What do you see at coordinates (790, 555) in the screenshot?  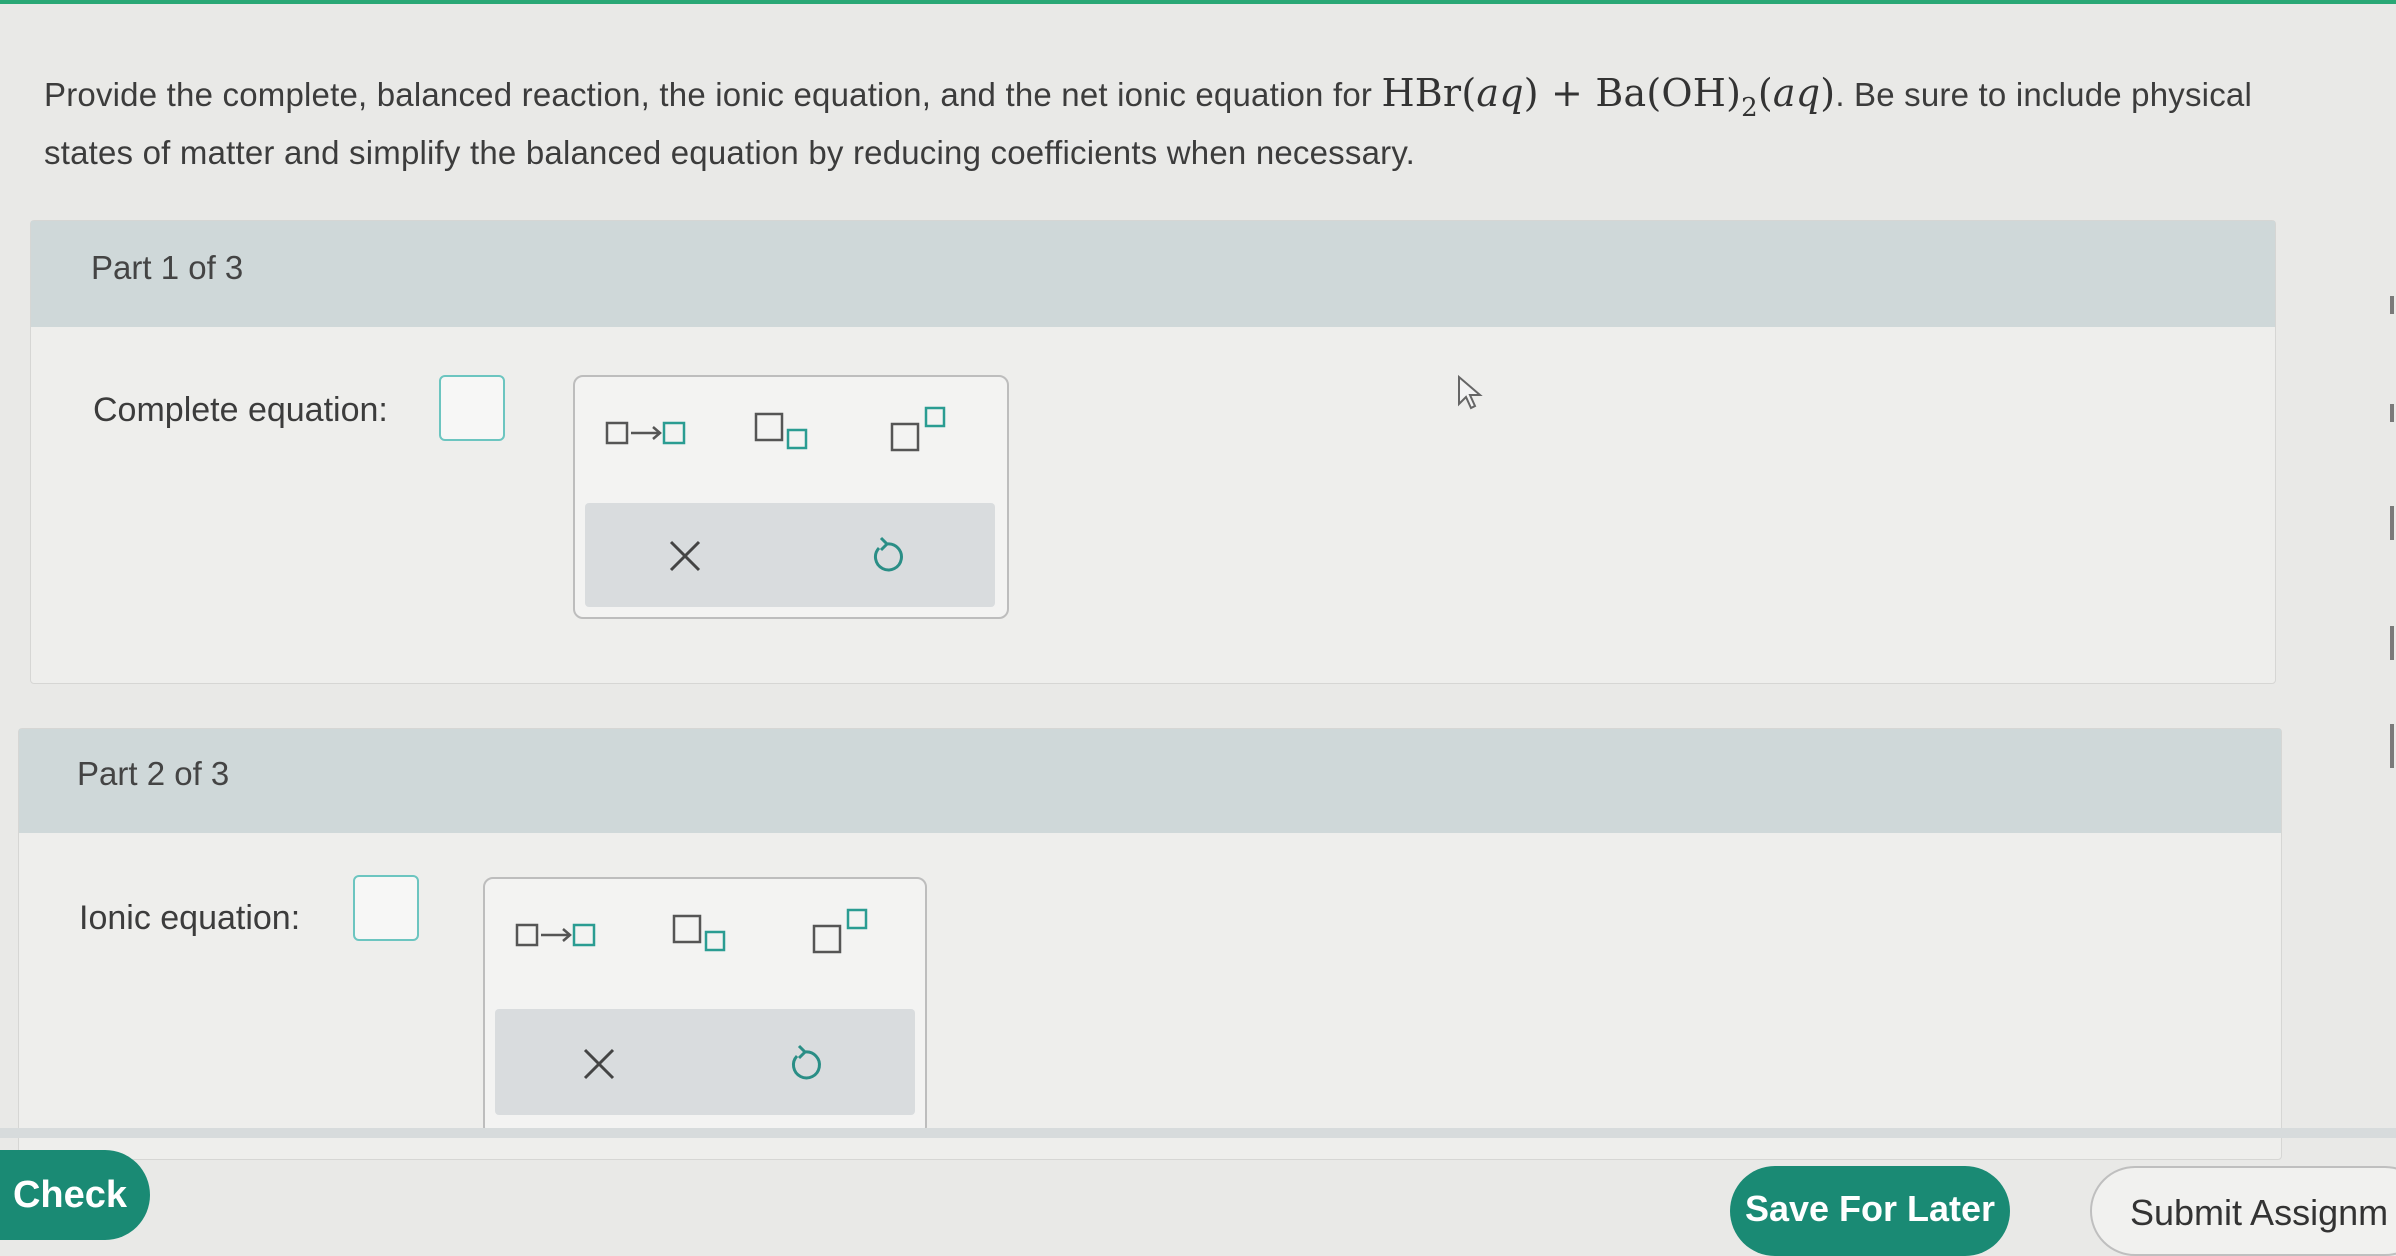 I see `part-1-tool-actions` at bounding box center [790, 555].